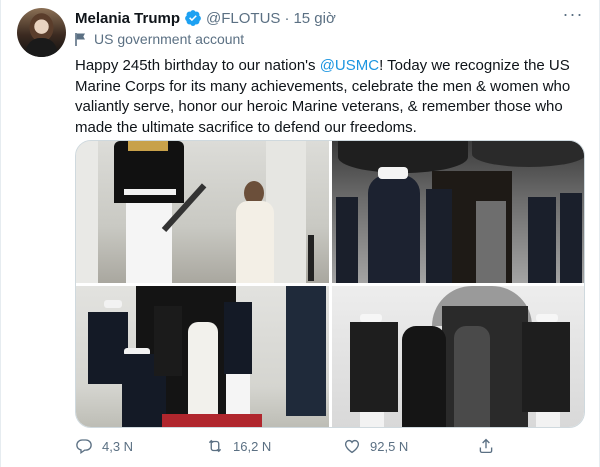  I want to click on like-button: 92,5 N, so click(375, 446).